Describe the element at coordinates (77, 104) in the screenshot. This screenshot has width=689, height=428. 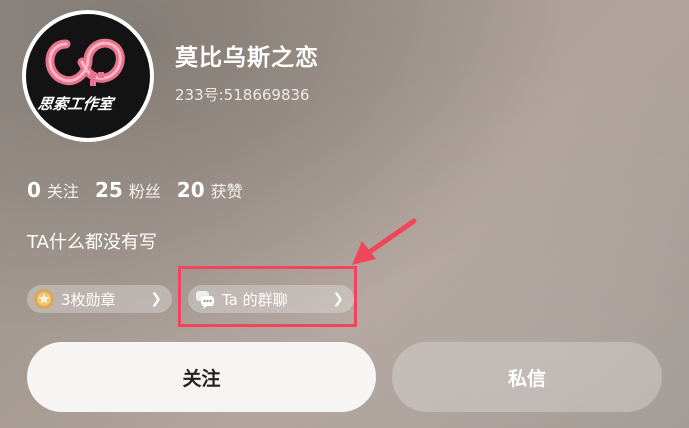
I see `avatar-logo-text: 思索工作室` at that location.